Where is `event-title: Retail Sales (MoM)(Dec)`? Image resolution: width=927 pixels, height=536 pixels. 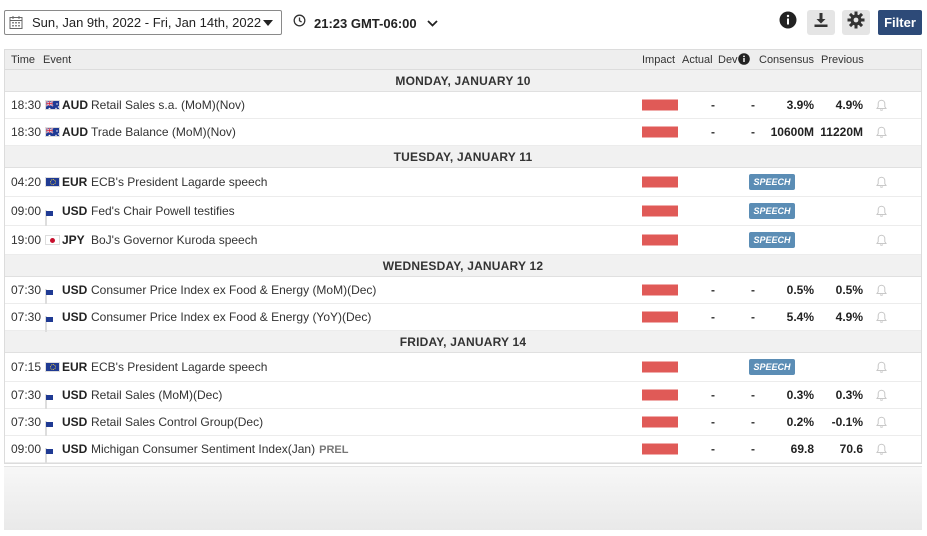 event-title: Retail Sales (MoM)(Dec) is located at coordinates (157, 395).